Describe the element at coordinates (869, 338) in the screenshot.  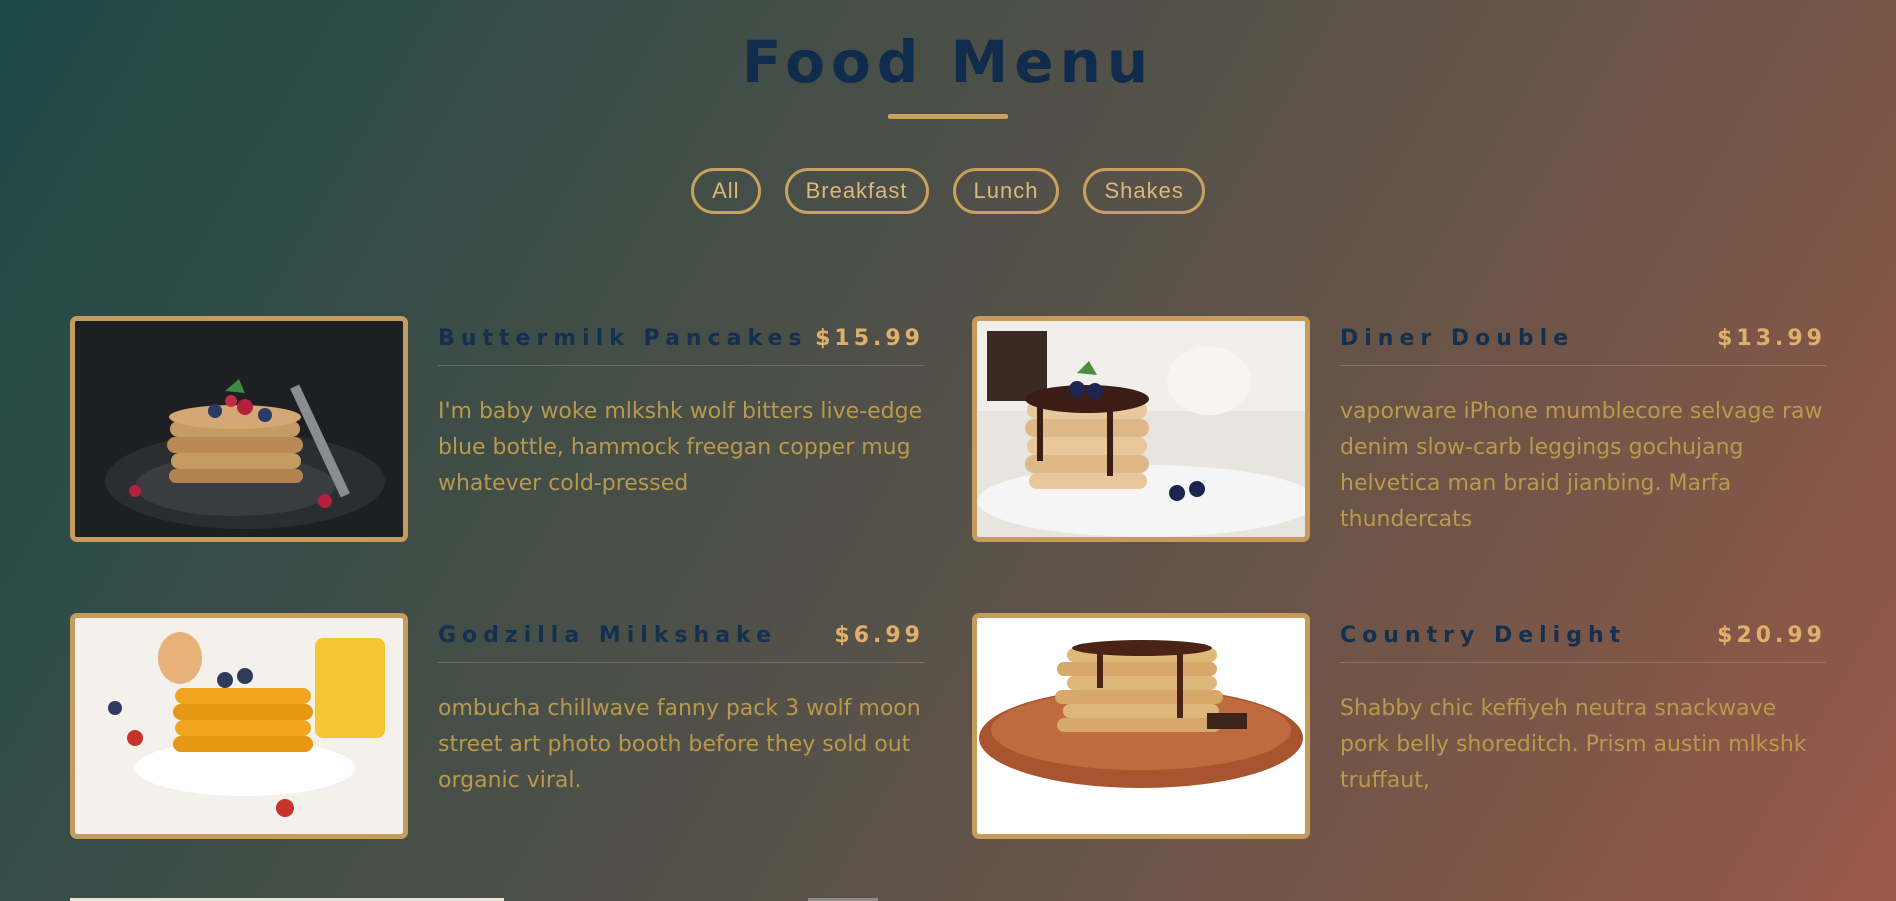
I see `item-price: $15.99` at that location.